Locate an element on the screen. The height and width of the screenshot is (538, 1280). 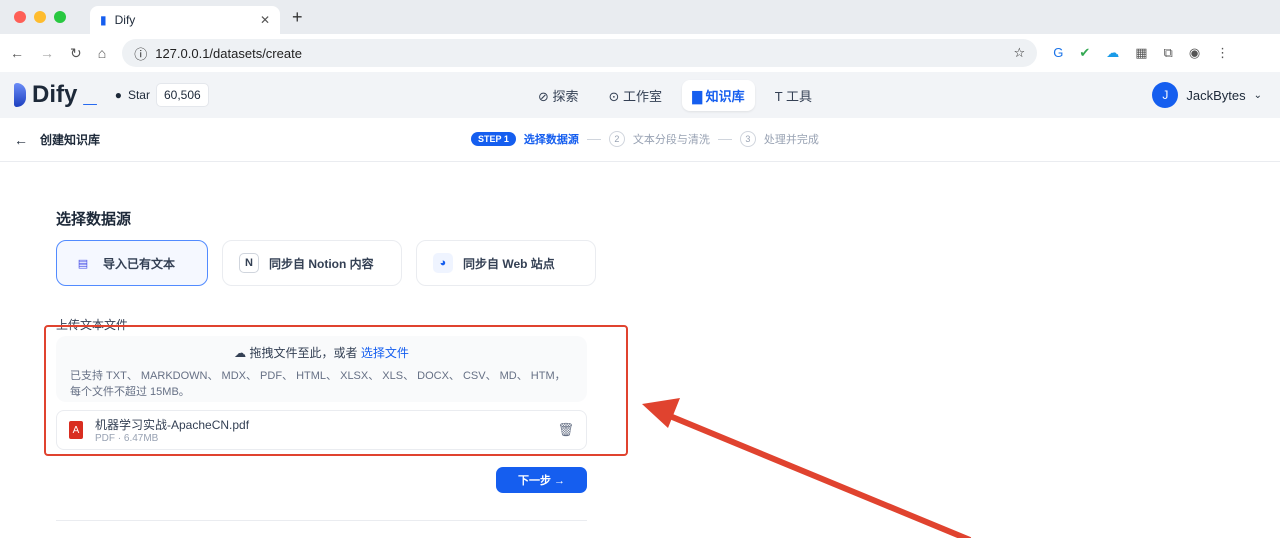
arrow-head is located at coordinates (661, 413).